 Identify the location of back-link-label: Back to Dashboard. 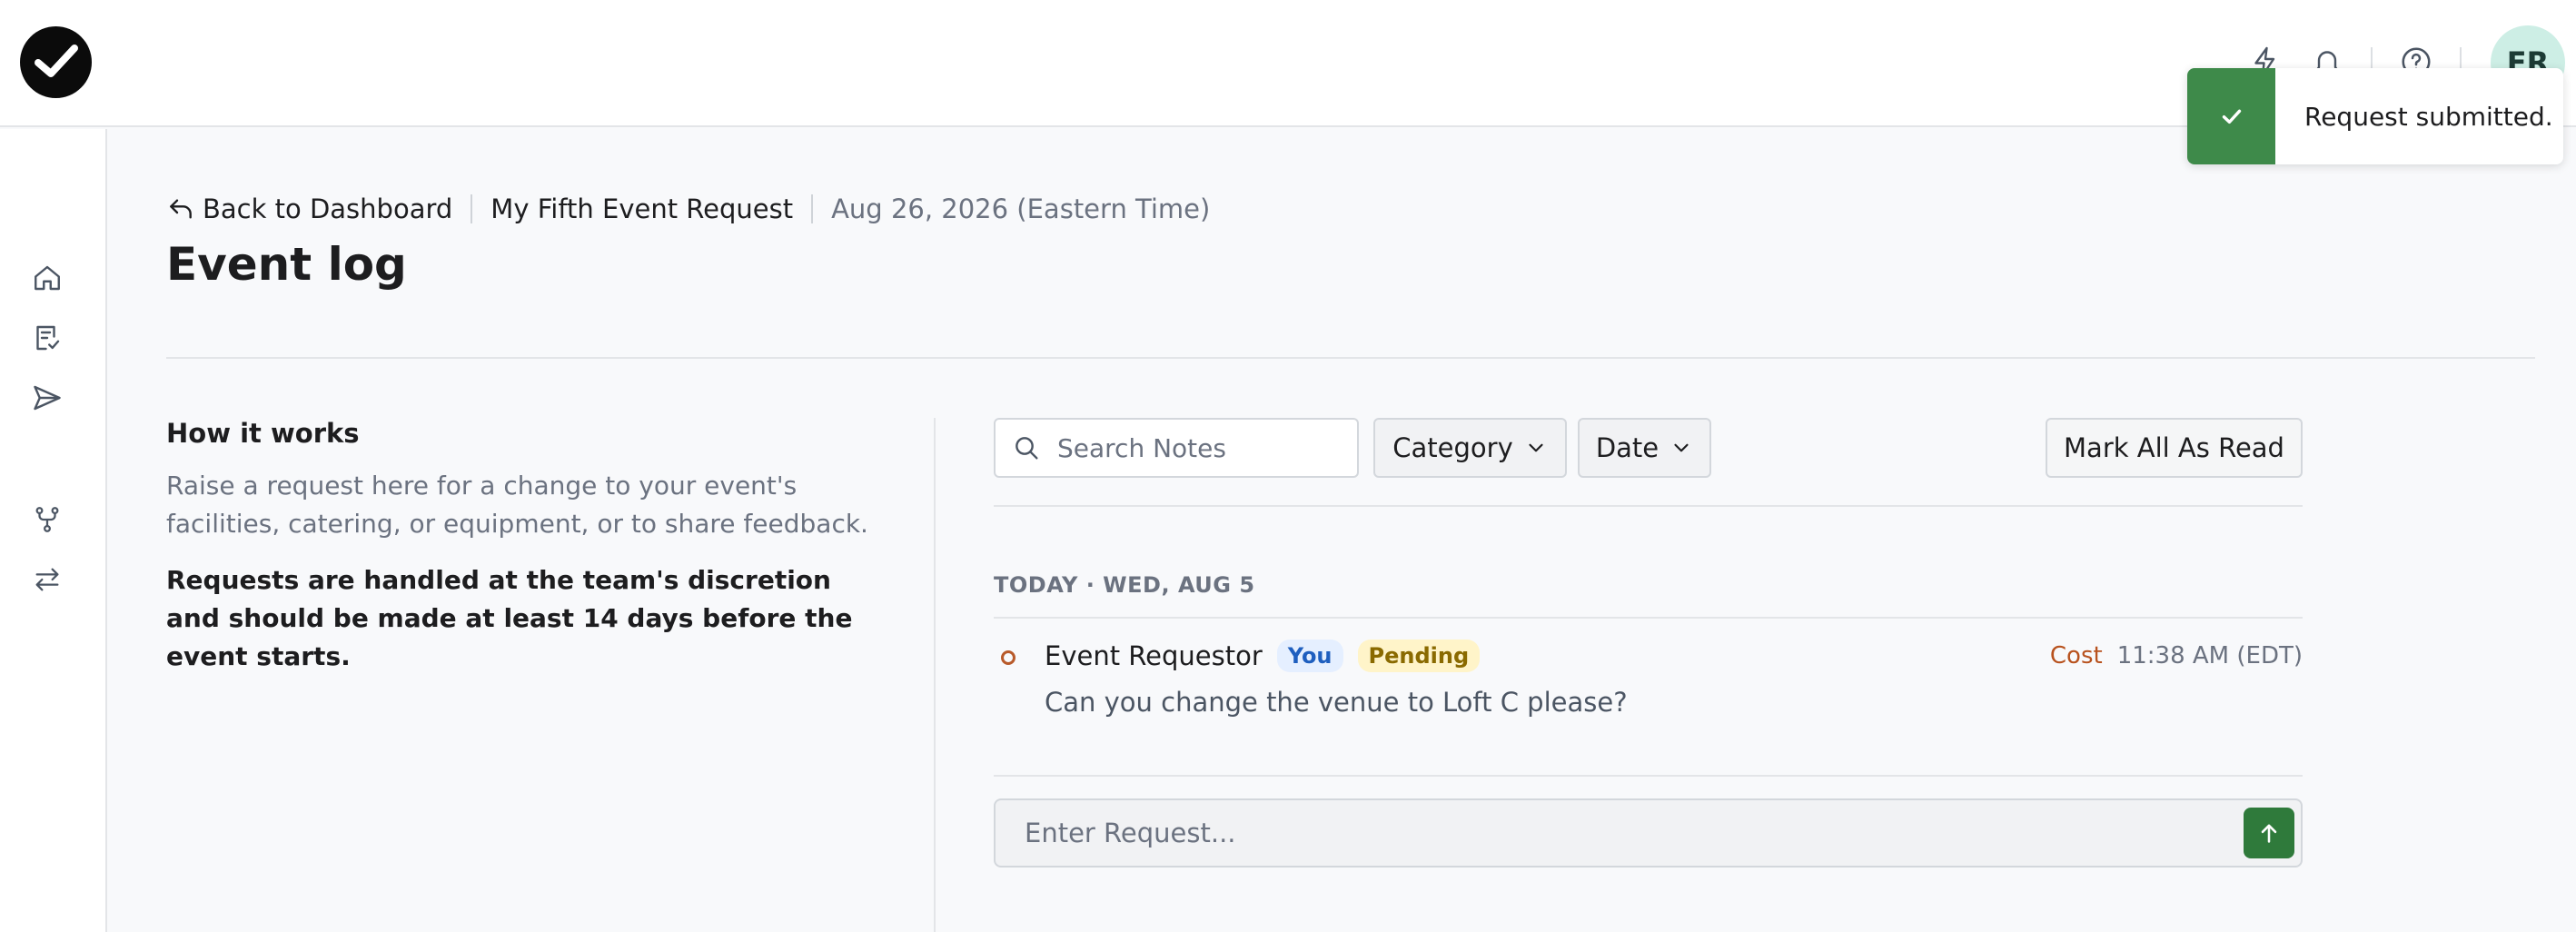
(328, 208).